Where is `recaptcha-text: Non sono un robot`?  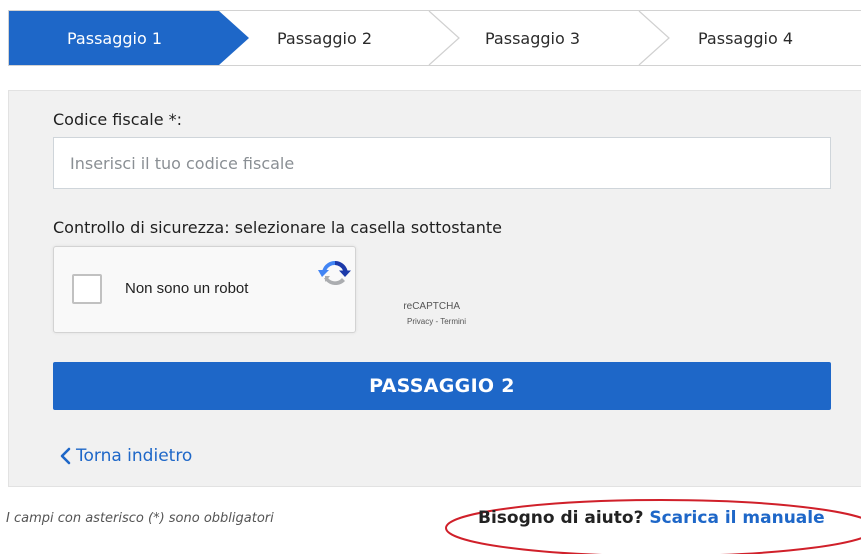
recaptcha-text: Non sono un robot is located at coordinates (187, 288).